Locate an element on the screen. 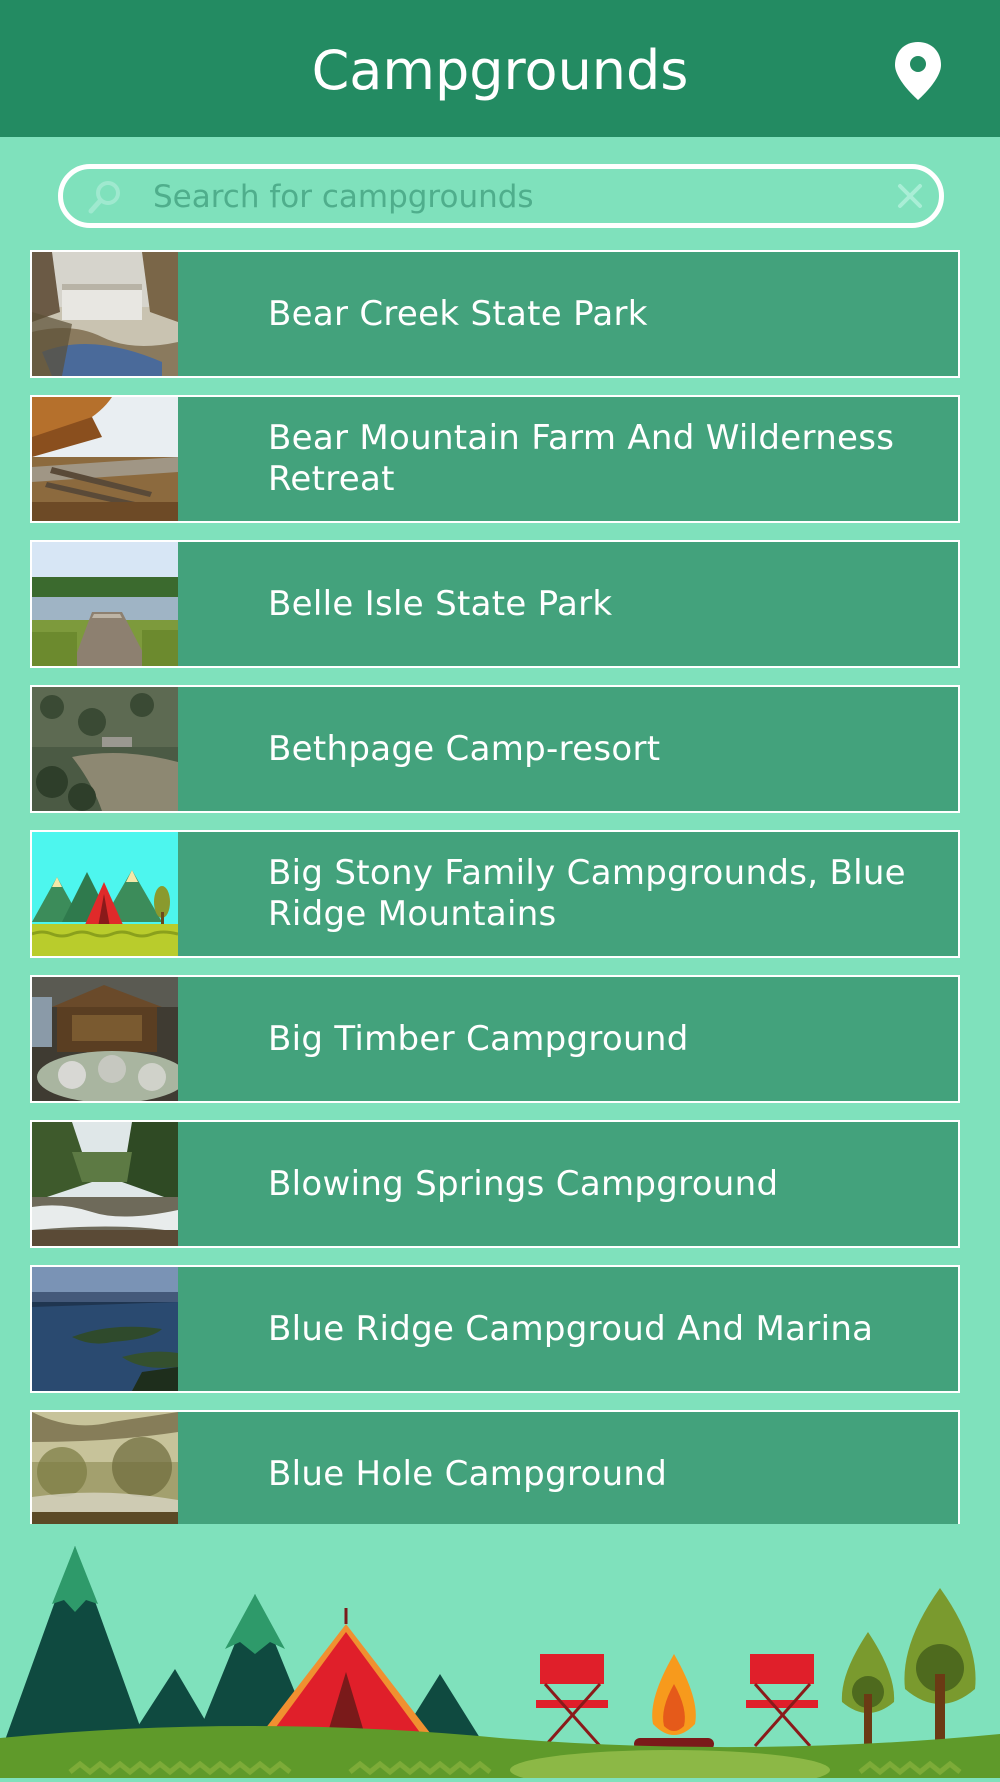 This screenshot has height=1782, width=1000. campground-name: Bear Creek State Park is located at coordinates (458, 313).